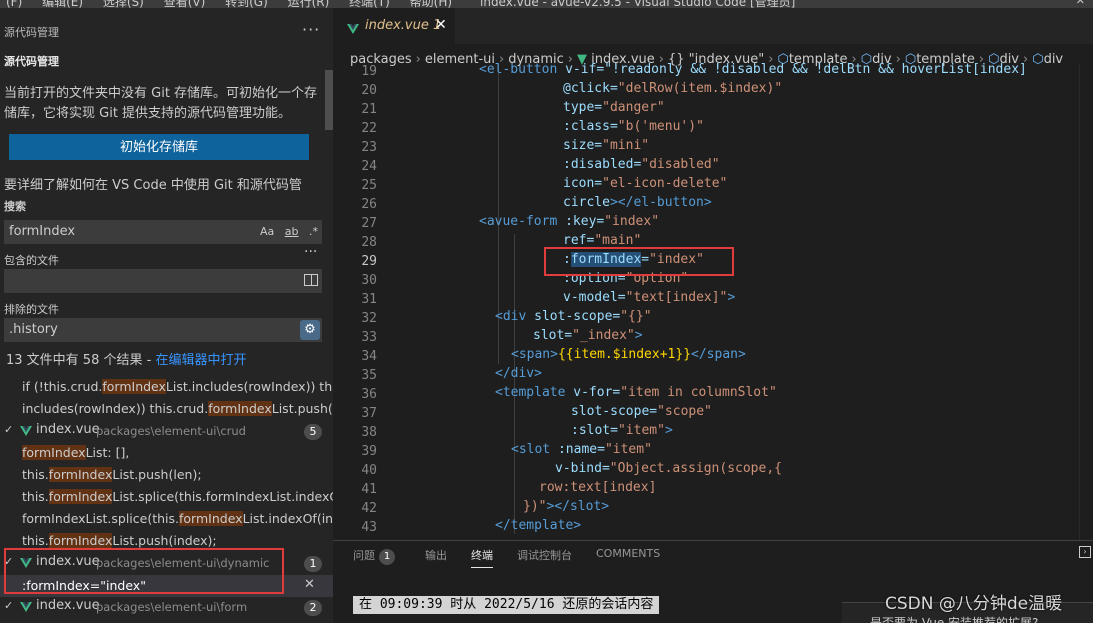 This screenshot has width=1093, height=623. Describe the element at coordinates (177, 540) in the screenshot. I see `result-line: this.formIndexList.push(index);` at that location.